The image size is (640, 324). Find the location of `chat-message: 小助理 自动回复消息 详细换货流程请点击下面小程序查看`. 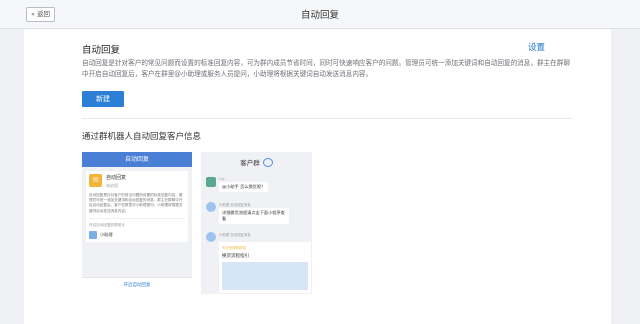

chat-message: 小助理 自动回复消息 详细换货流程请点击下面小程序查看 is located at coordinates (247, 213).